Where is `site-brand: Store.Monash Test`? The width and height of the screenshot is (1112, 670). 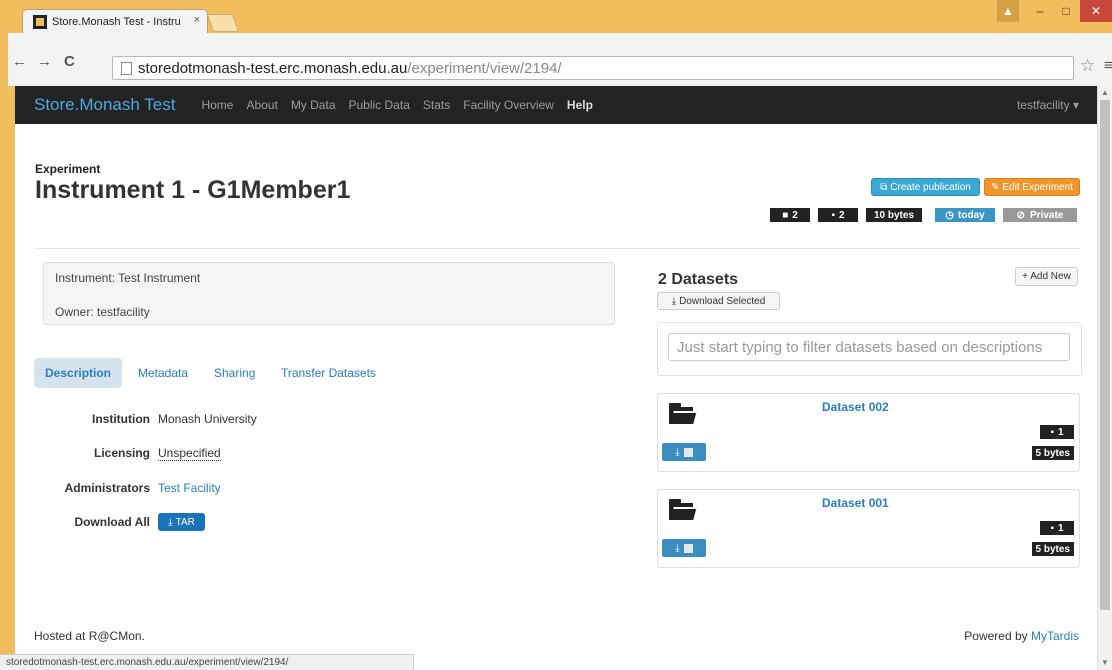
site-brand: Store.Monash Test is located at coordinates (104, 105).